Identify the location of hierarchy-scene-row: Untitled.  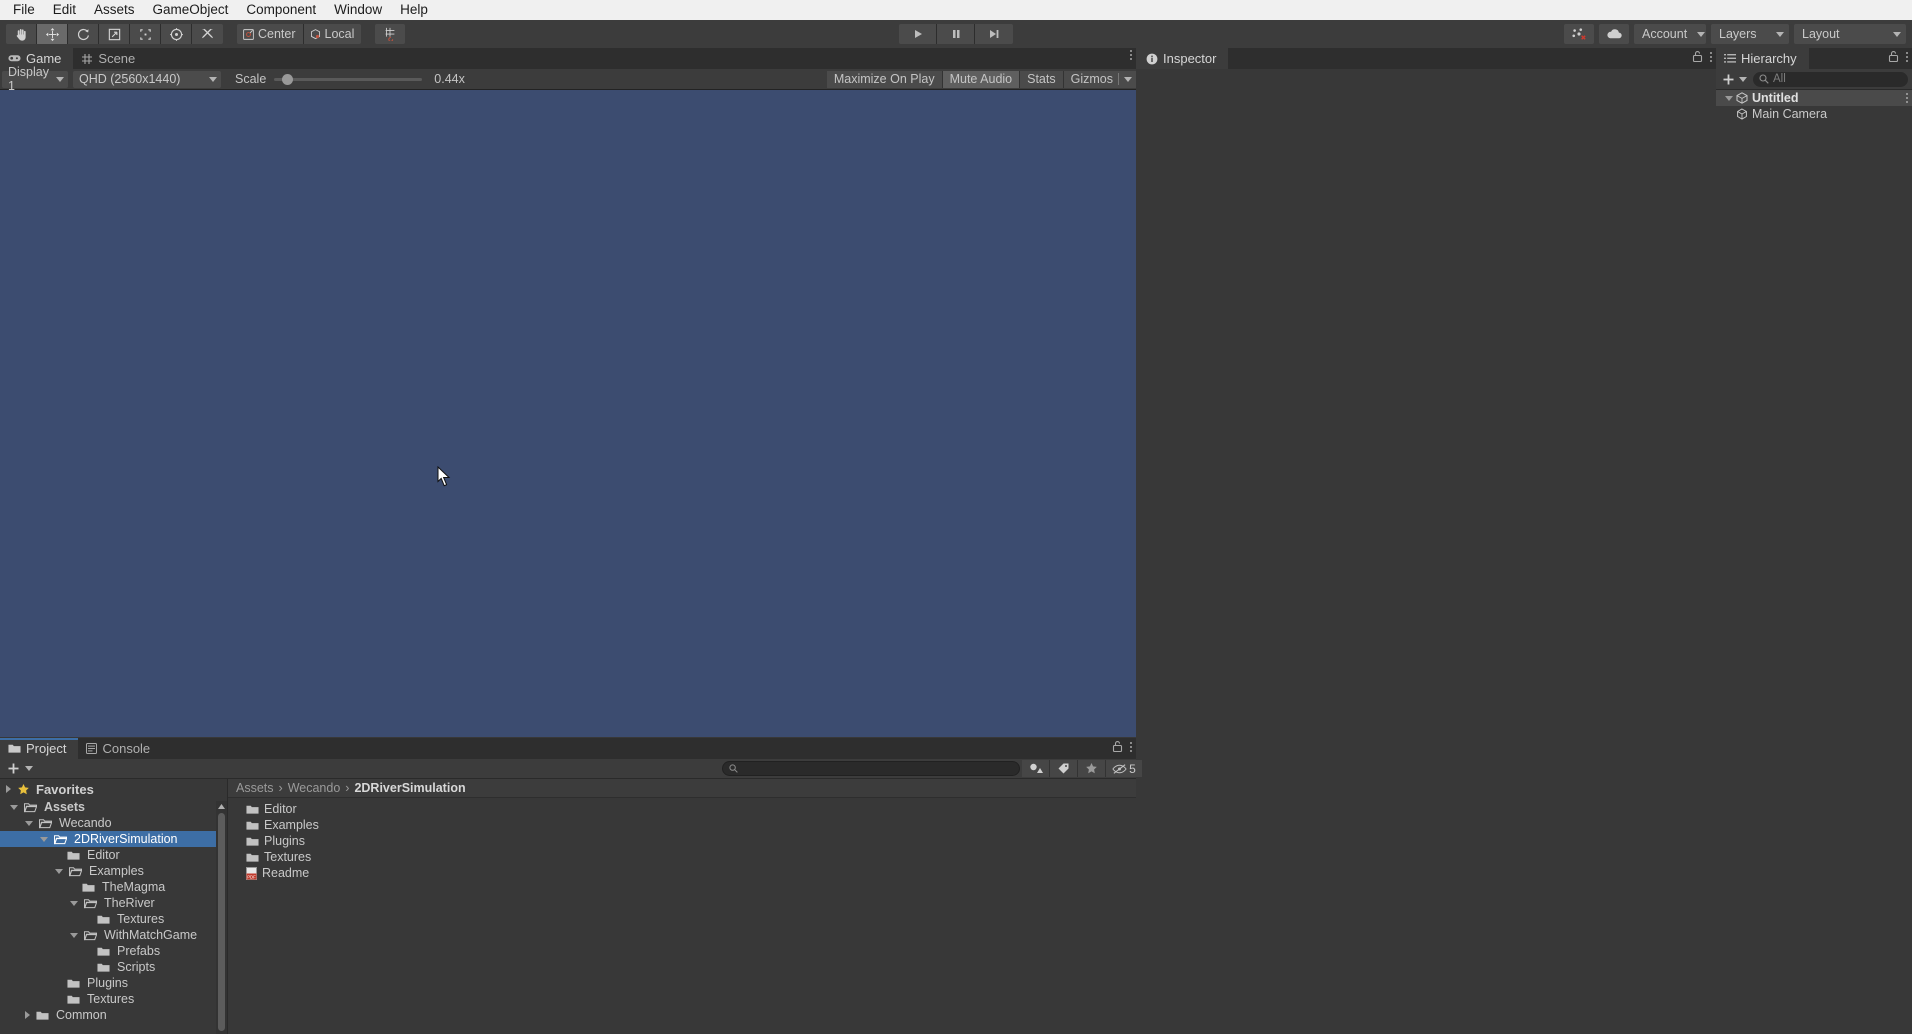
(1814, 98).